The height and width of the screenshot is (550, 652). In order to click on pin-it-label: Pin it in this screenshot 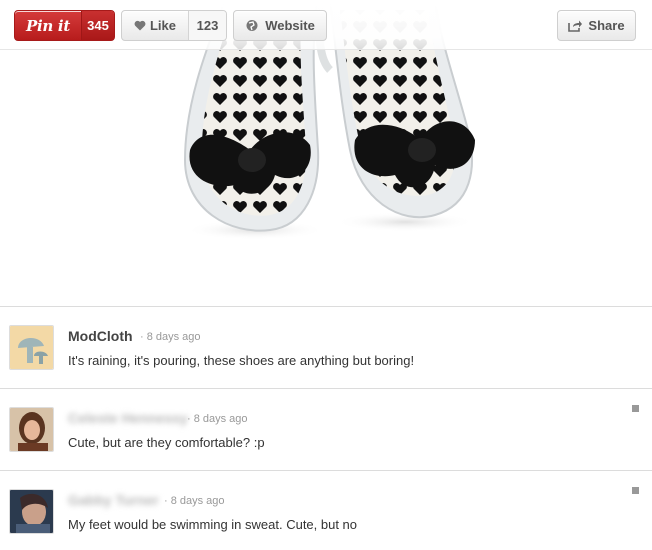, I will do `click(48, 25)`.